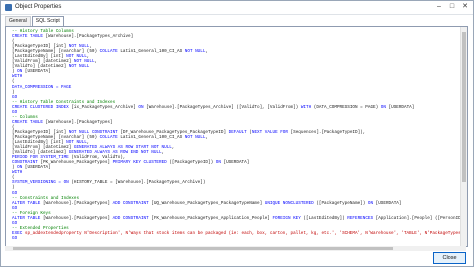 This screenshot has height=267, width=474. I want to click on vertical-scrollbar-thumb, so click(464, 107).